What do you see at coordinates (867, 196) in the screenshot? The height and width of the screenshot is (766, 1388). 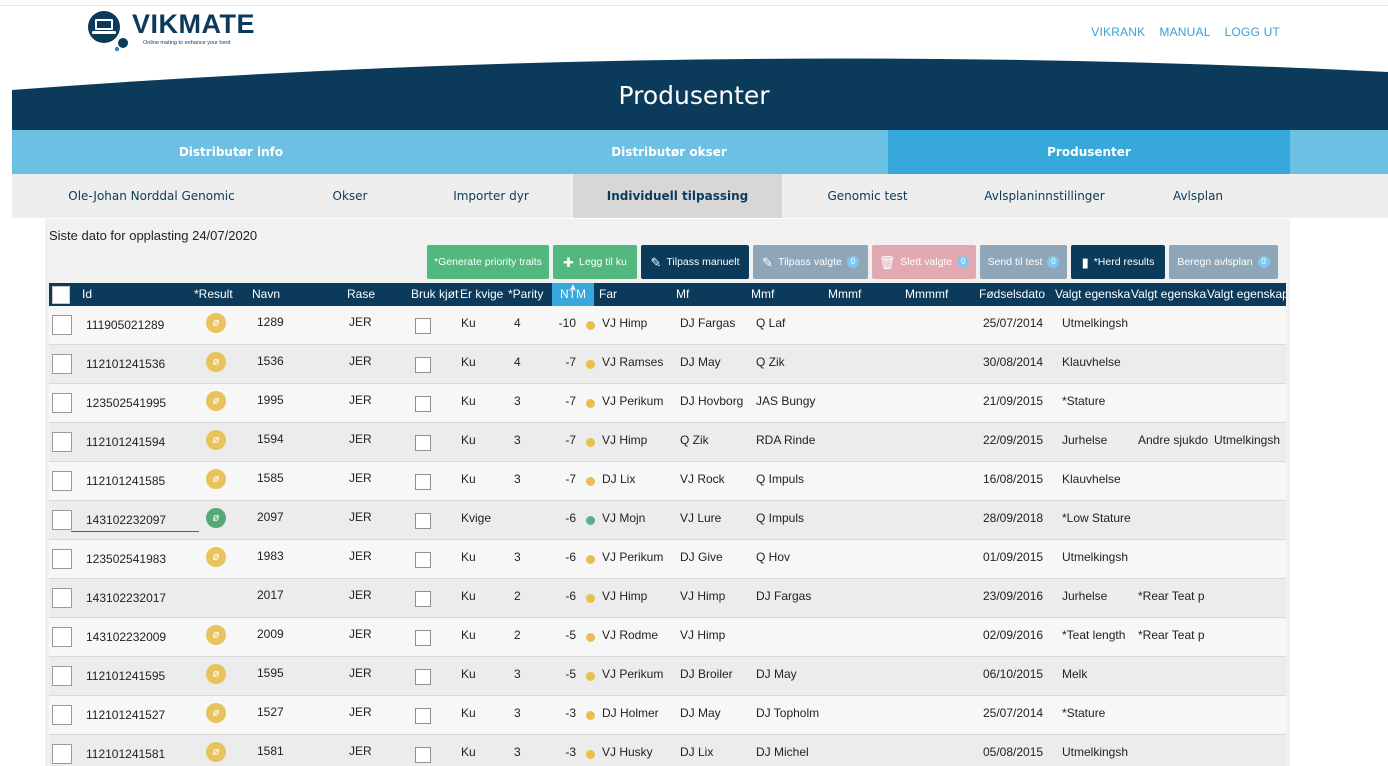 I see `subtab-genomic-test: Genomic test` at bounding box center [867, 196].